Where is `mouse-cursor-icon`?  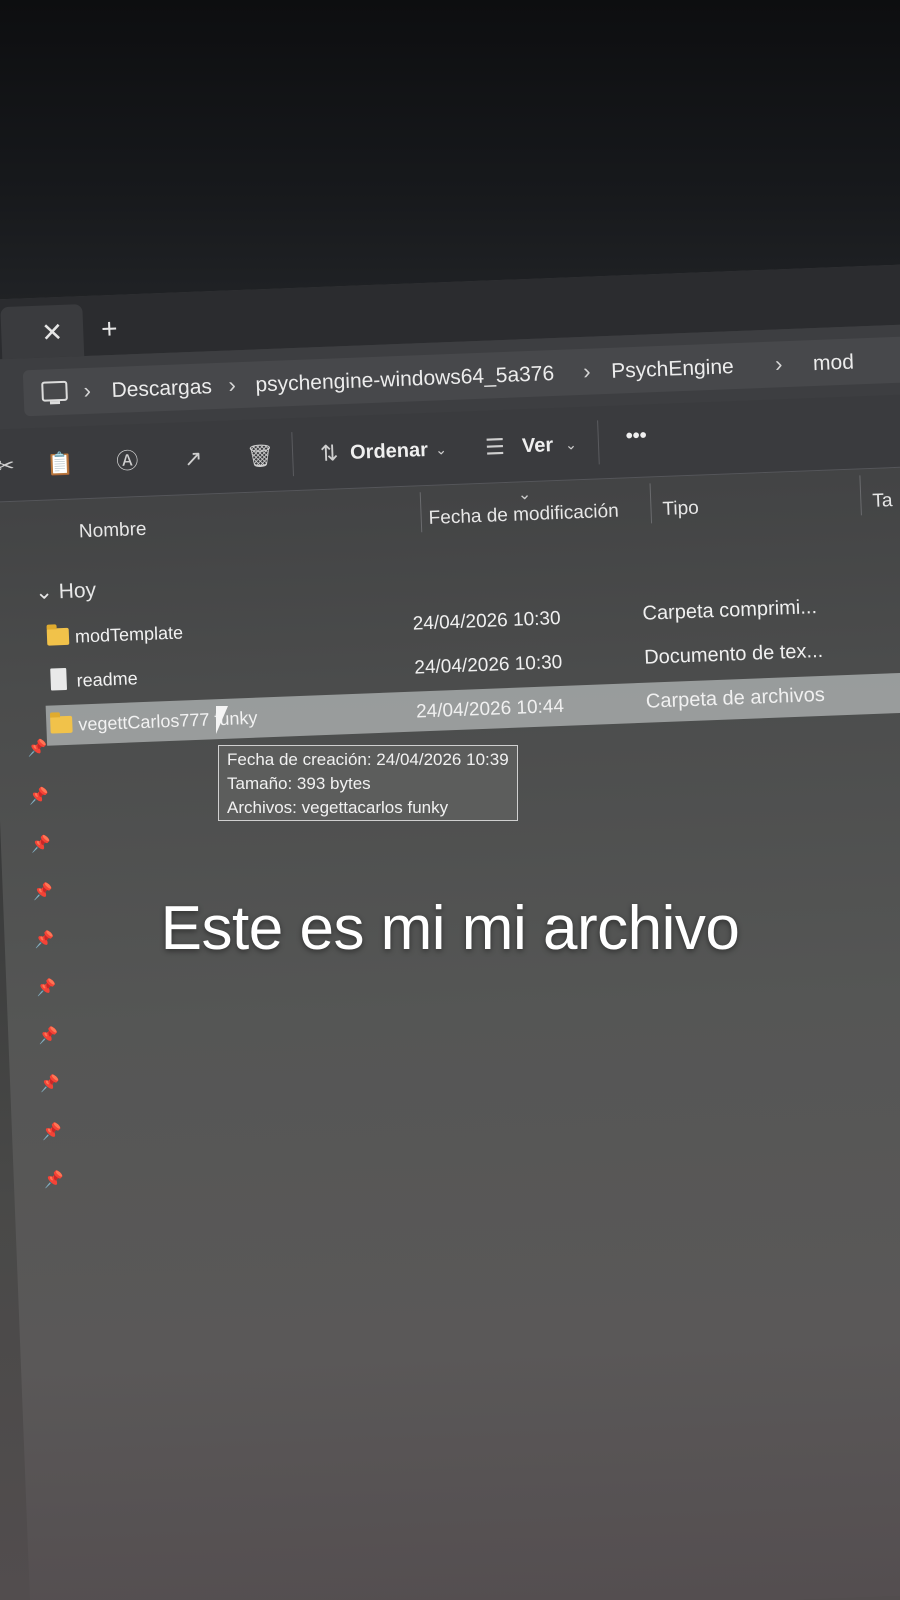
mouse-cursor-icon is located at coordinates (222, 720).